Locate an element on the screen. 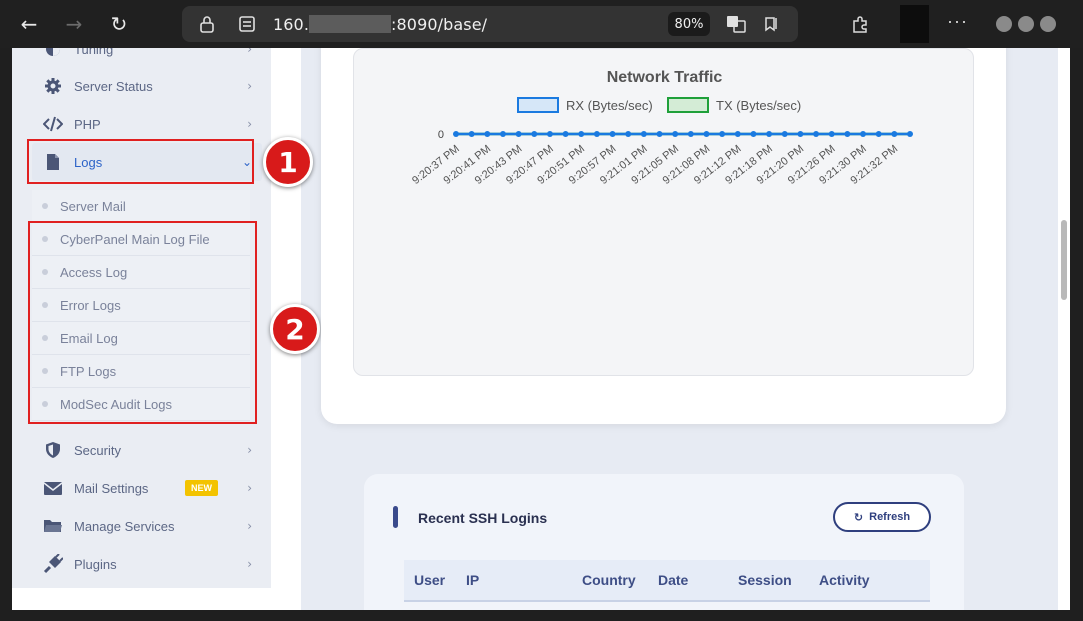 The width and height of the screenshot is (1083, 621). browser-toolbar: ← → ↻ 160.:8090/base/ 80% ··· is located at coordinates (541, 24).